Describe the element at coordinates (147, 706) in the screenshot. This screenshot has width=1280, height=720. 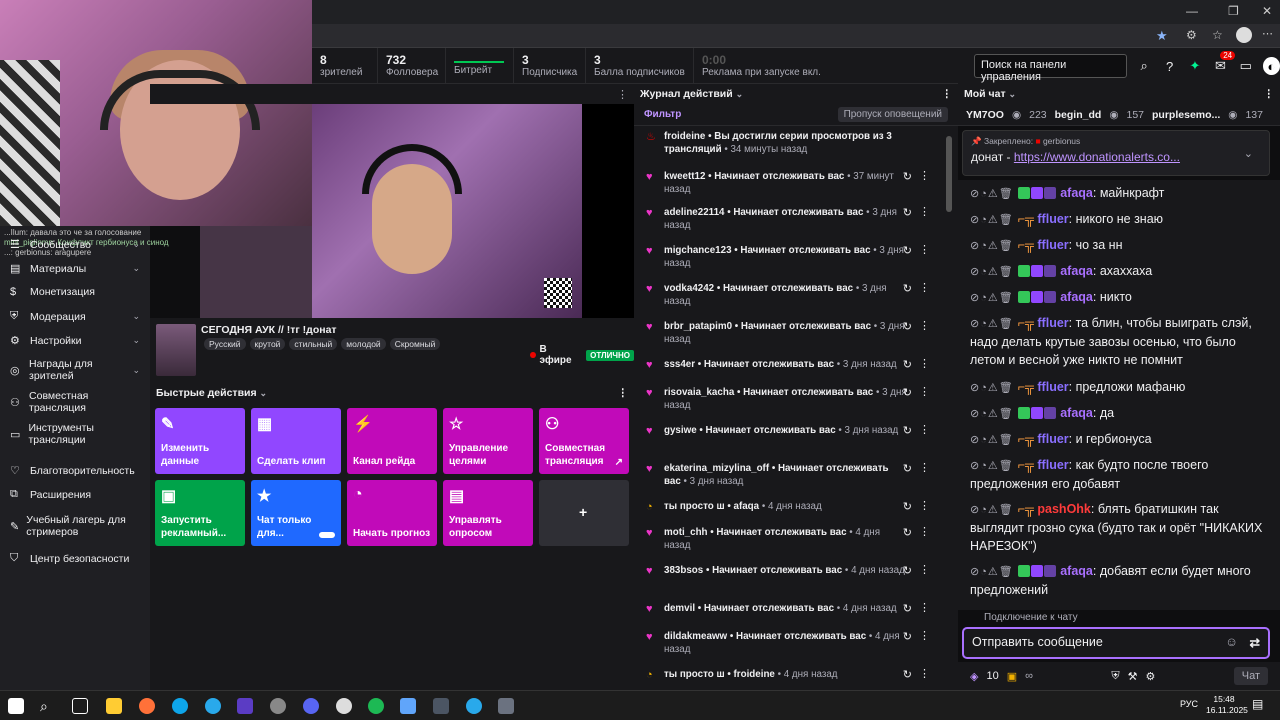
I see `firefox-icon` at that location.